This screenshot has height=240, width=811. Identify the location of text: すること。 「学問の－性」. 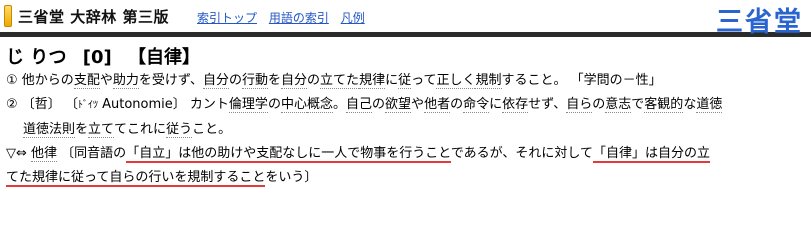
(581, 80).